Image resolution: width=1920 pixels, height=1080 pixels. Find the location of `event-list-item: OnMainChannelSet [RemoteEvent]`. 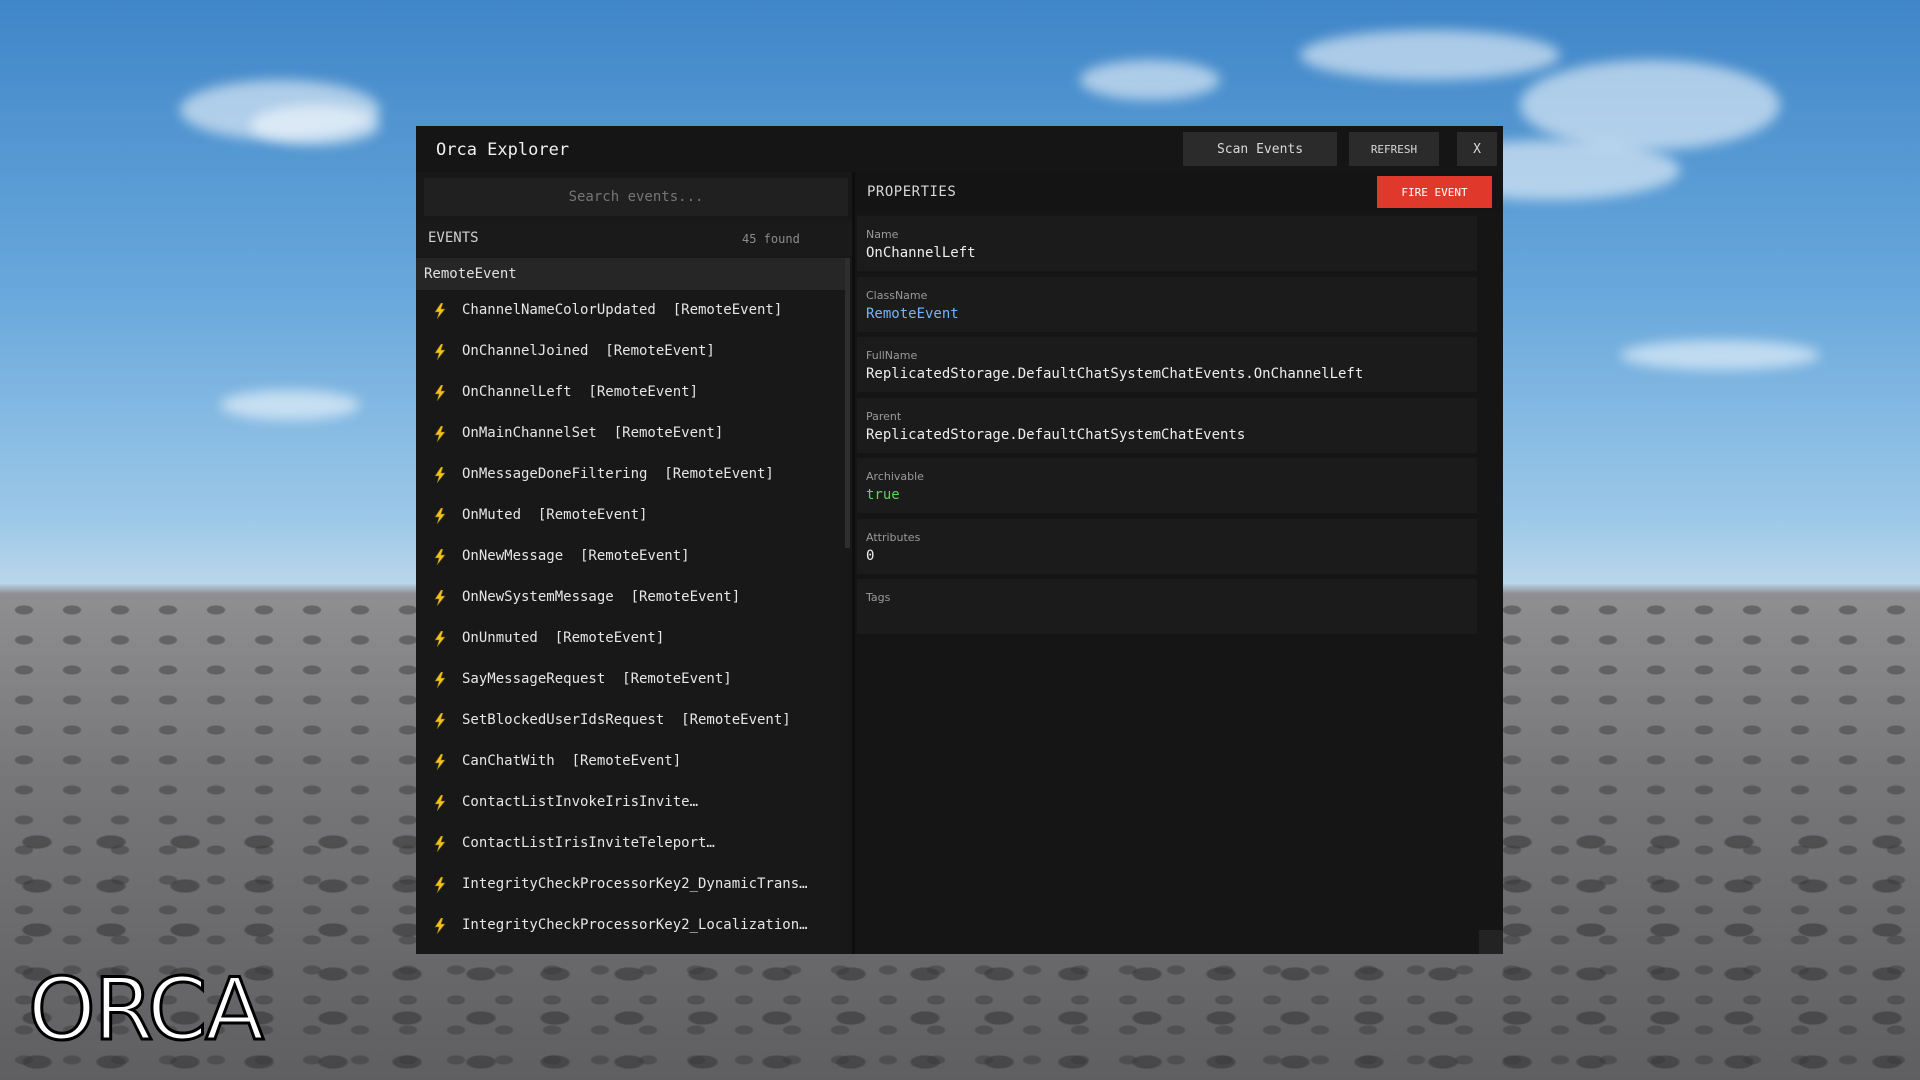

event-list-item: OnMainChannelSet [RemoteEvent] is located at coordinates (632, 433).